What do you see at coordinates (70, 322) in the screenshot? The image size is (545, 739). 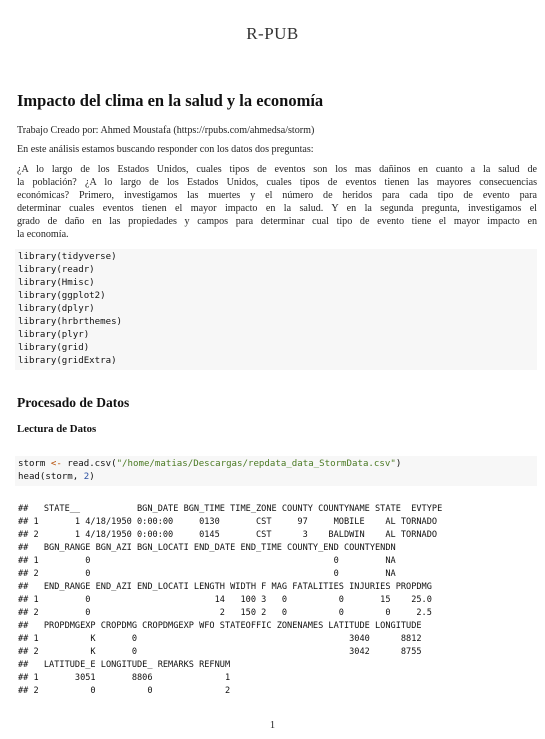 I see `code-line: library(hrbrthemes)` at bounding box center [70, 322].